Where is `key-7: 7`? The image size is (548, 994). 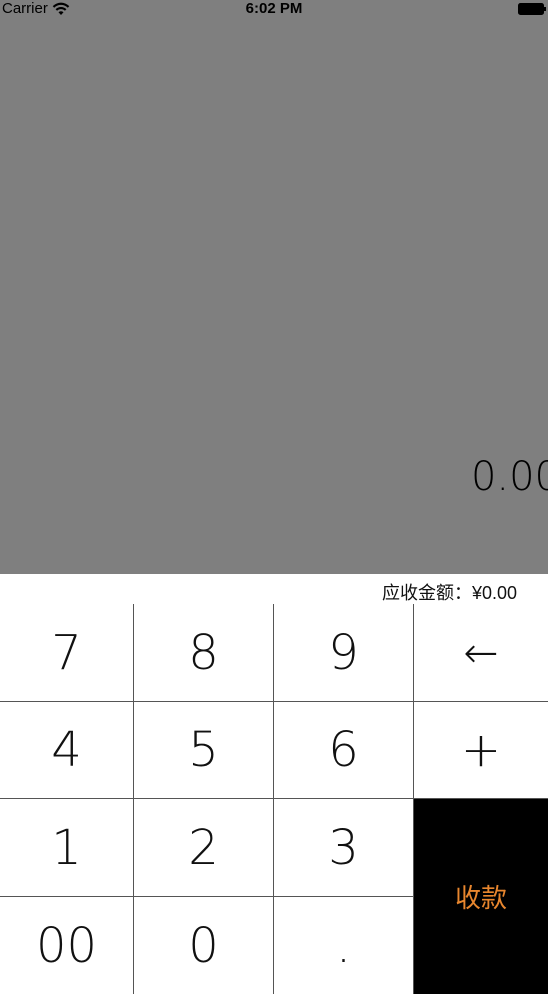 key-7: 7 is located at coordinates (67, 653).